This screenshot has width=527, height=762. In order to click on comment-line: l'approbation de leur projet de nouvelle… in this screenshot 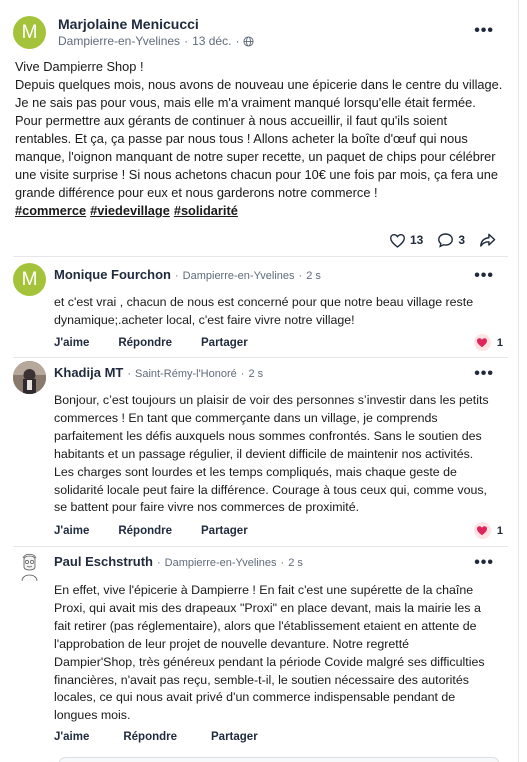, I will do `click(232, 643)`.